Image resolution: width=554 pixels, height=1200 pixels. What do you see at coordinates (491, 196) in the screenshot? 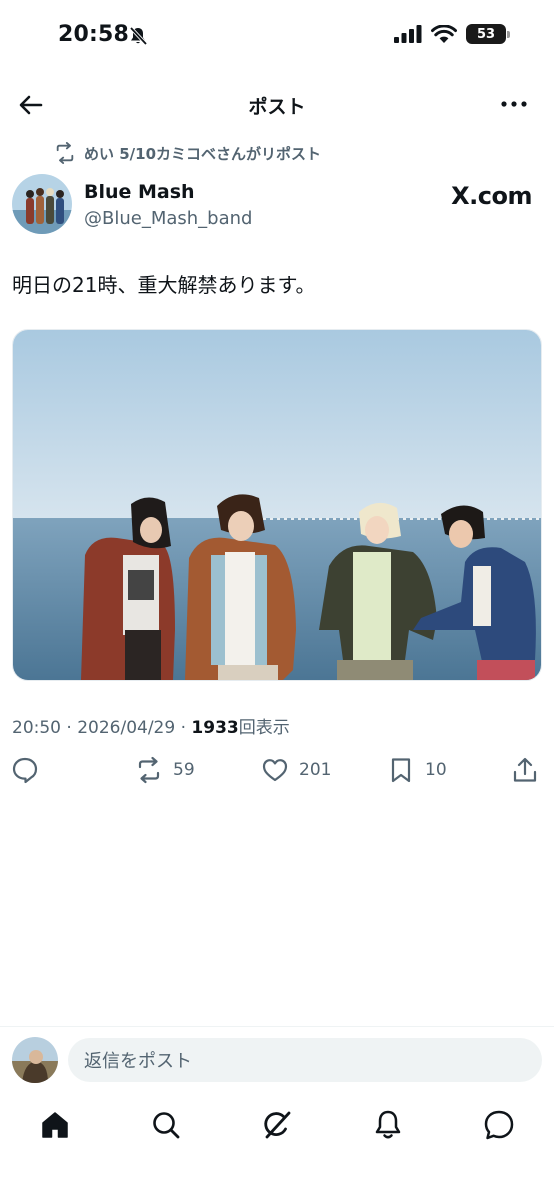
I see `x-com-logo: X.com` at bounding box center [491, 196].